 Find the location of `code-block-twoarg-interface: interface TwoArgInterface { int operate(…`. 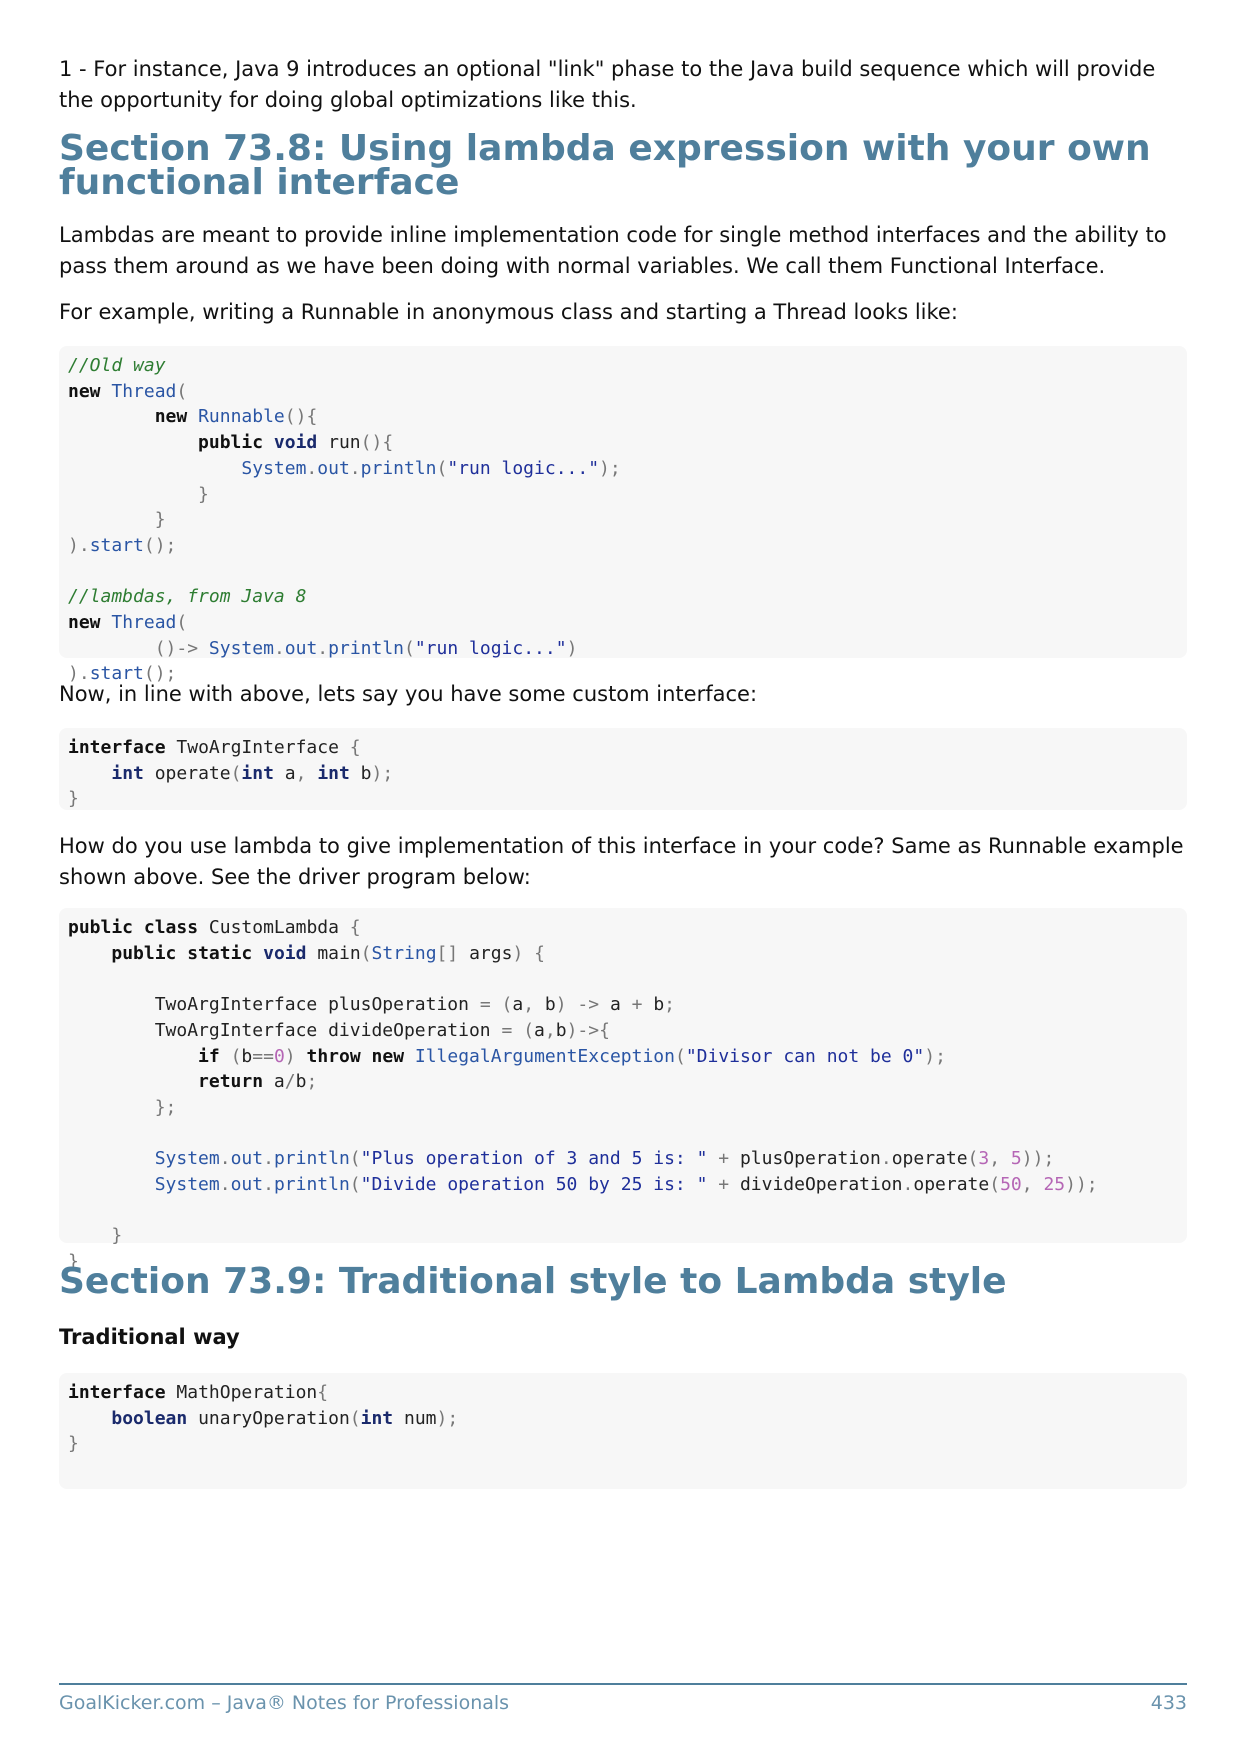

code-block-twoarg-interface: interface TwoArgInterface { int operate(… is located at coordinates (623, 769).